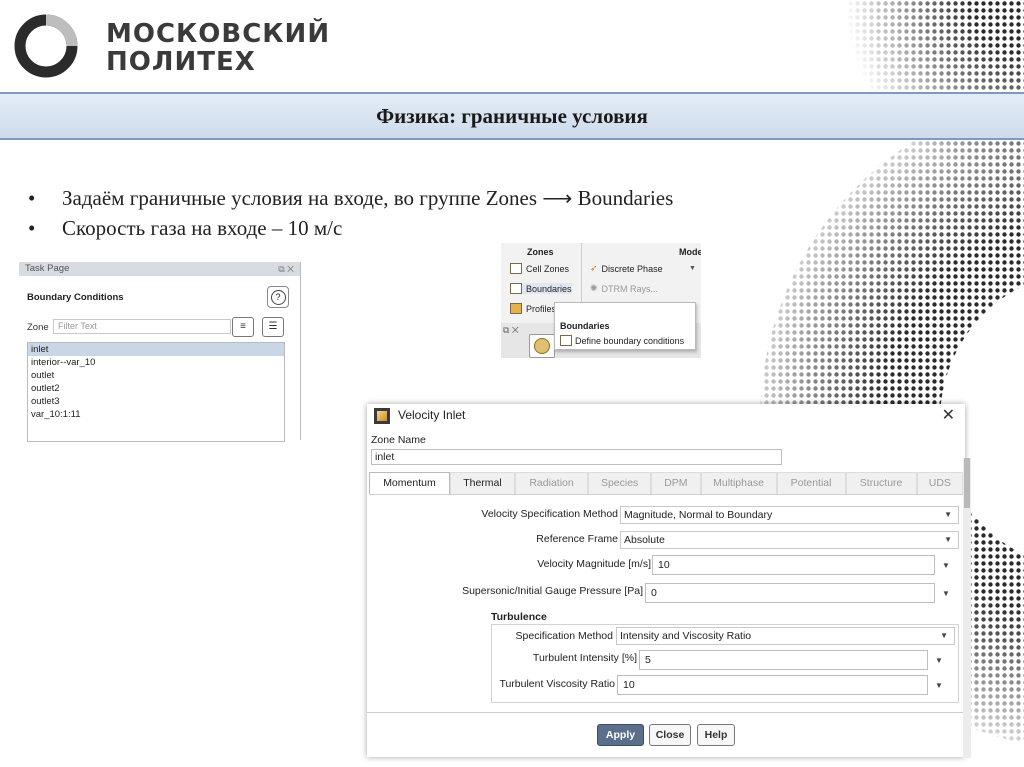 The height and width of the screenshot is (767, 1024). I want to click on tab-structure: Structure, so click(881, 483).